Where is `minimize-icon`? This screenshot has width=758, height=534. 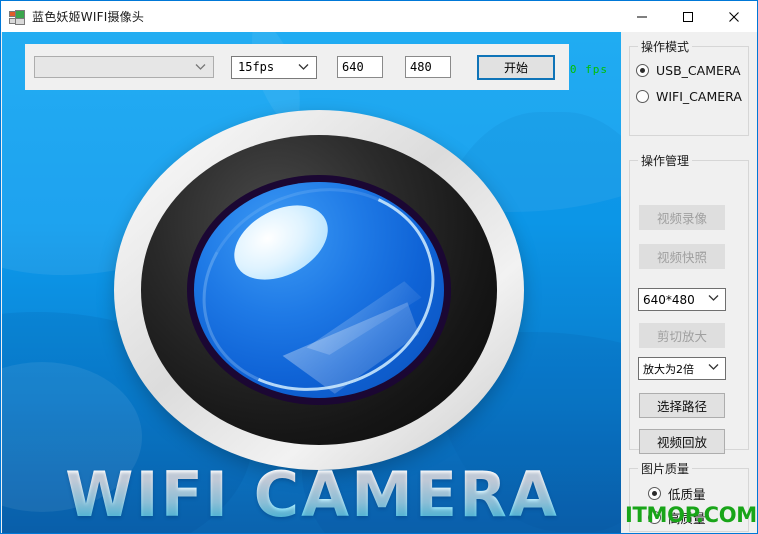 minimize-icon is located at coordinates (642, 16).